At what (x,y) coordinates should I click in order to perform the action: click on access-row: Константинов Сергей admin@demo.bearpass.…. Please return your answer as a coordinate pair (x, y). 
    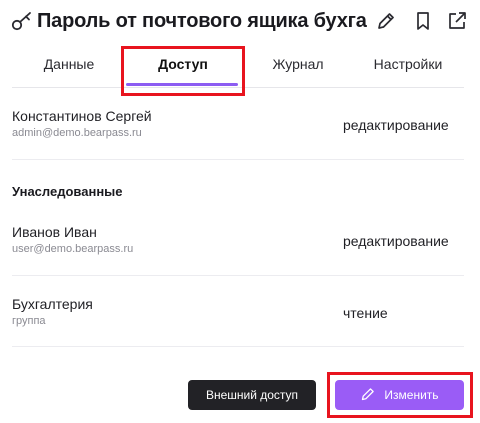
    Looking at the image, I should click on (238, 133).